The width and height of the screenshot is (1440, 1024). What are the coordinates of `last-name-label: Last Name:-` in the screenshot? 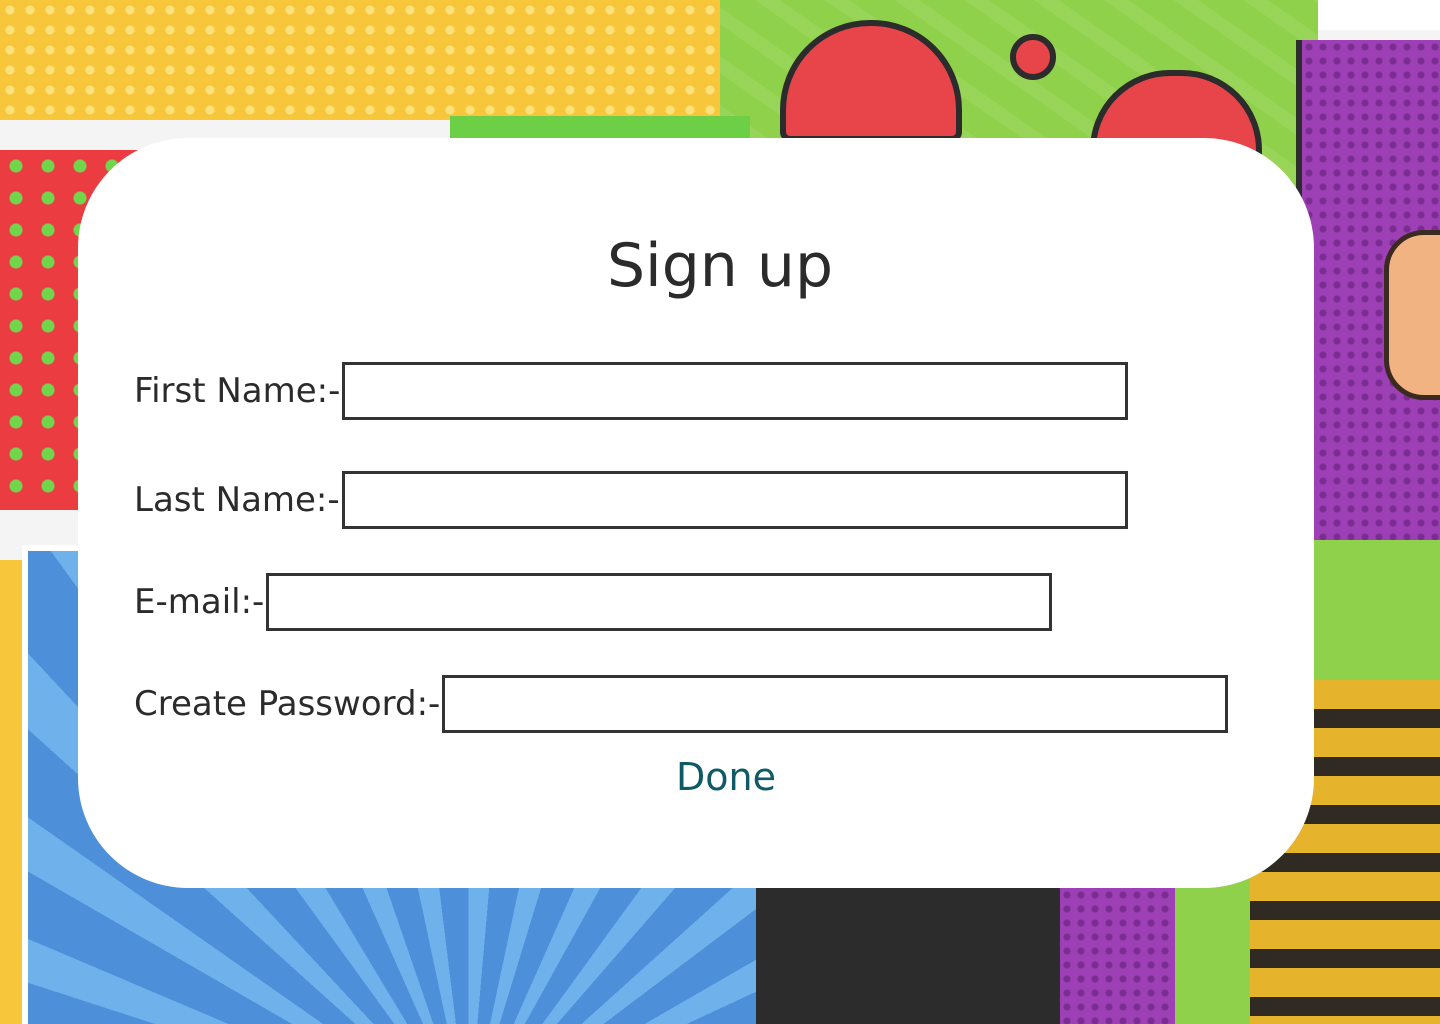 It's located at (237, 500).